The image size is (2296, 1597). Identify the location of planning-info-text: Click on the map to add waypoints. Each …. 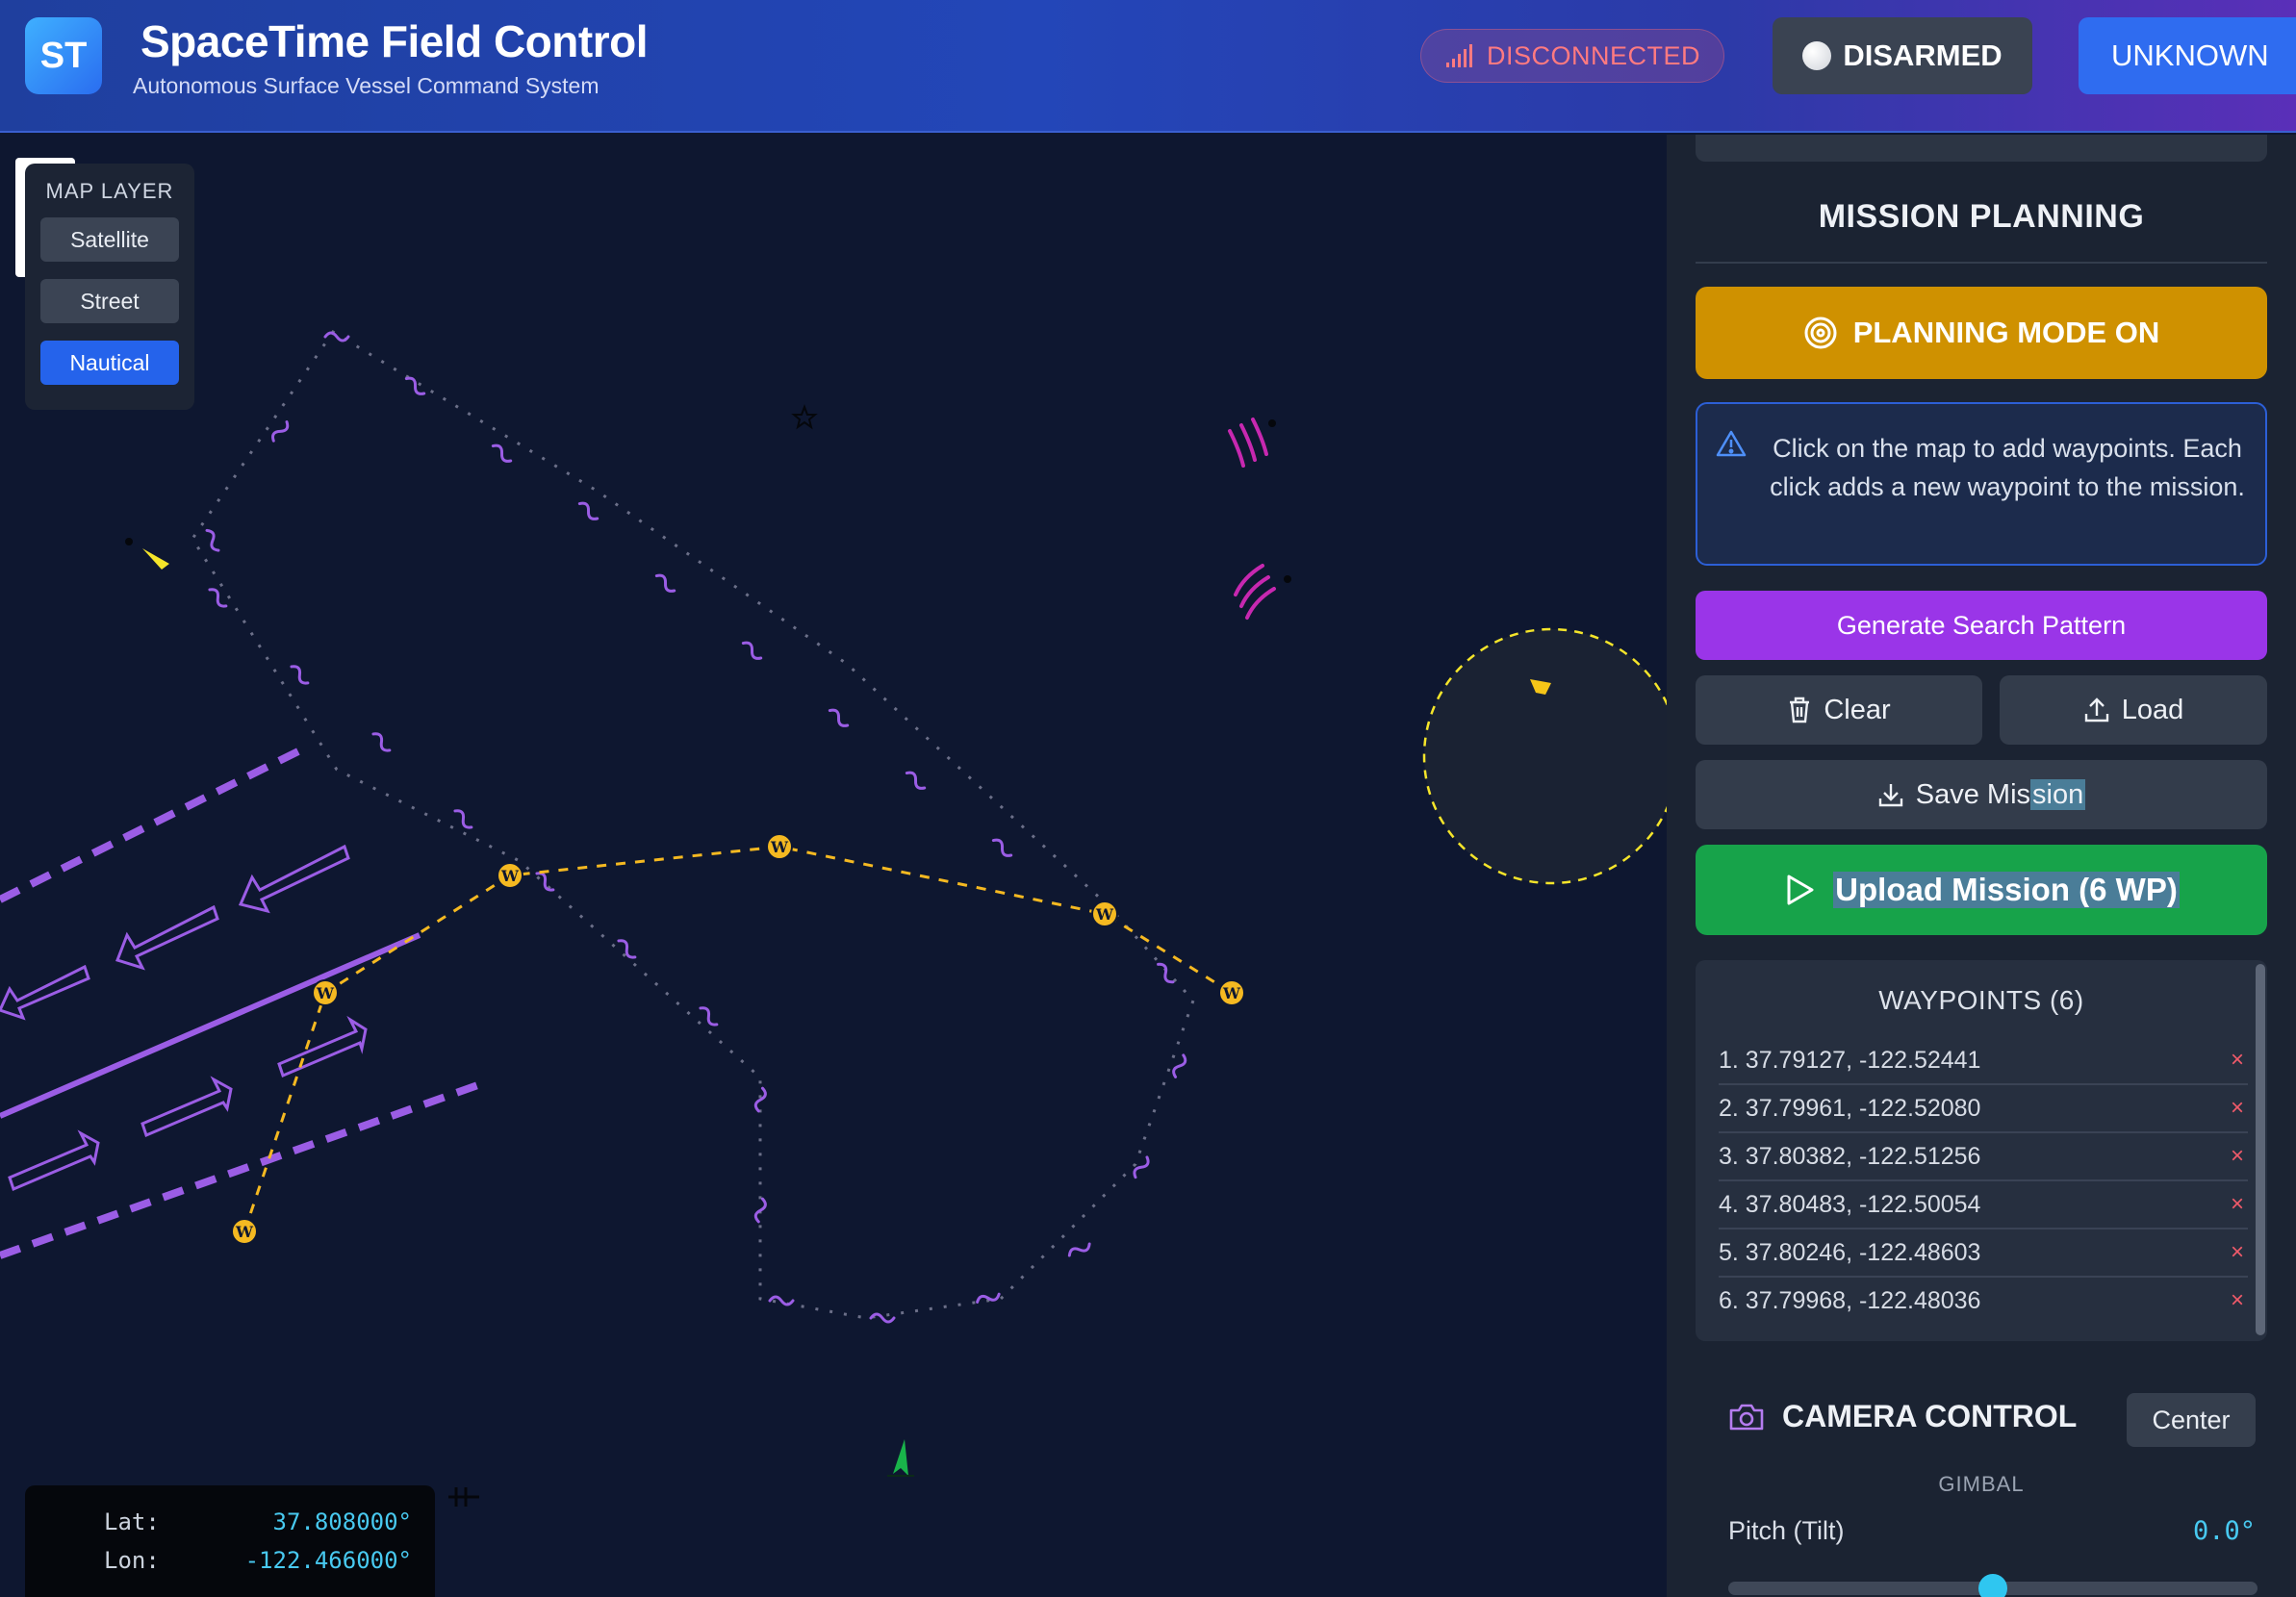
(2007, 467).